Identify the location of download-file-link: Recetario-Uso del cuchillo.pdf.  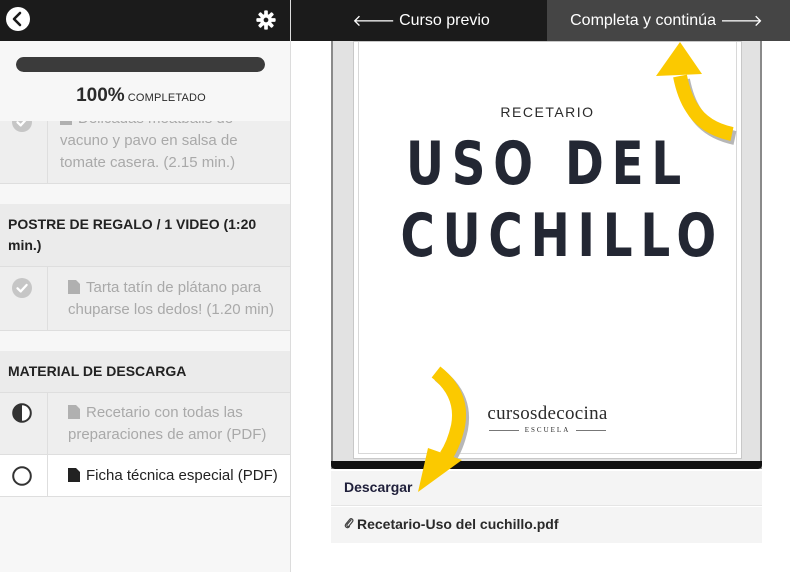
(546, 525).